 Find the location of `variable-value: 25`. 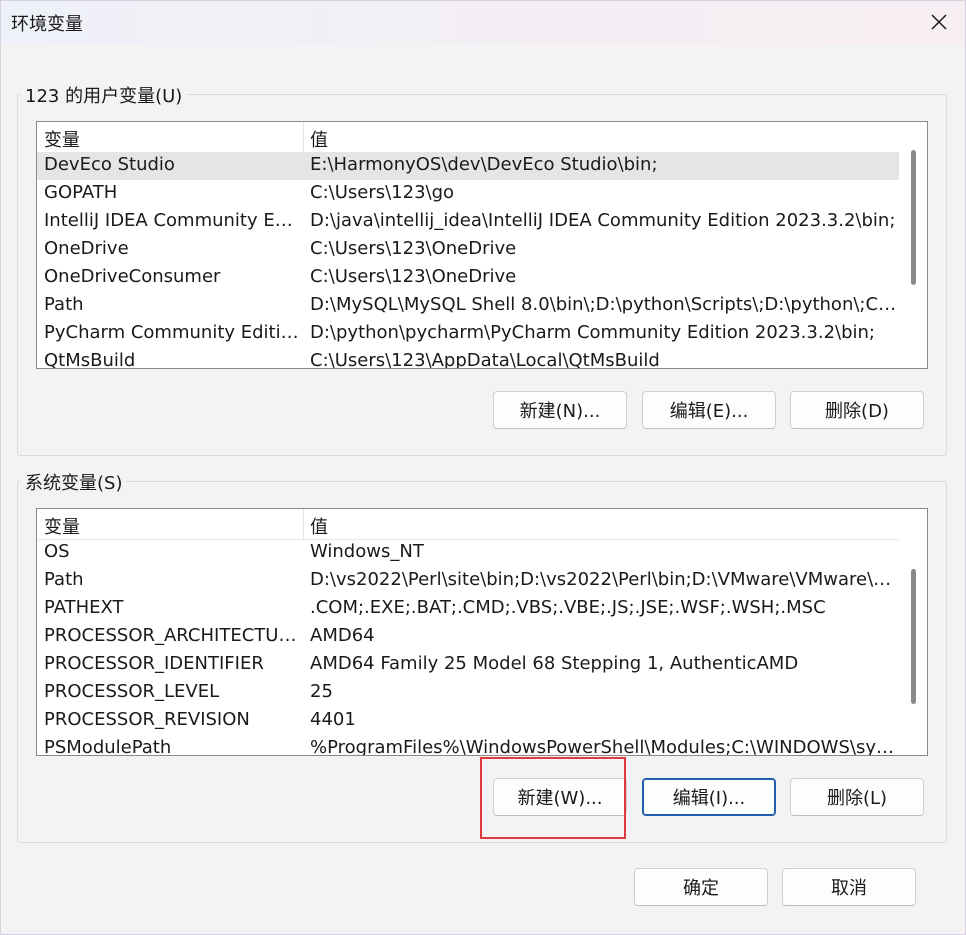

variable-value: 25 is located at coordinates (321, 691).